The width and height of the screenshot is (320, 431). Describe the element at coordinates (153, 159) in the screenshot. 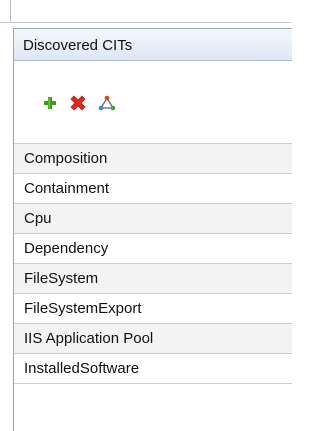

I see `list-item: Composition` at that location.